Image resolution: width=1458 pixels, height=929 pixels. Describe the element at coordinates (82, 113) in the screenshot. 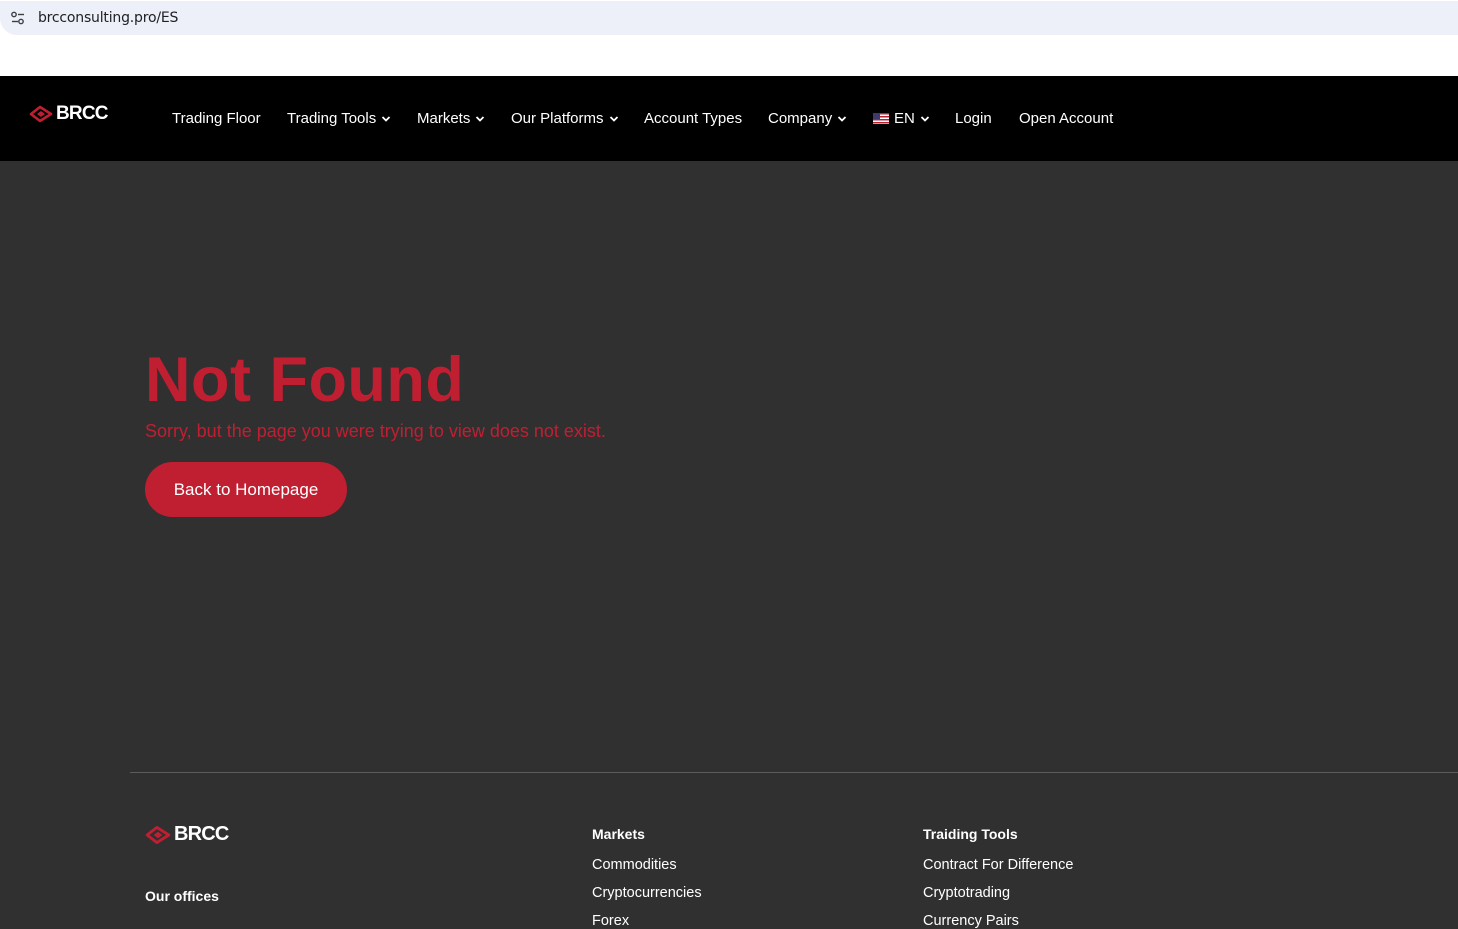

I see `brand-logo-text: BRCC` at that location.